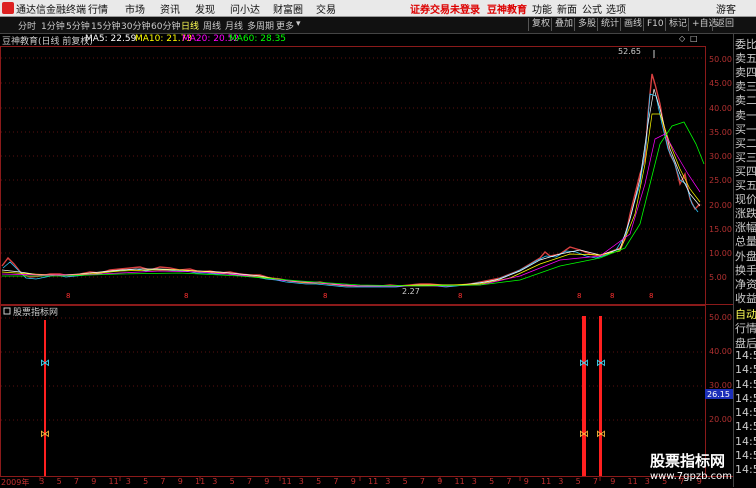 Image resolution: width=756 pixels, height=488 pixels. I want to click on menu-jiaoyi: 交易, so click(326, 8).